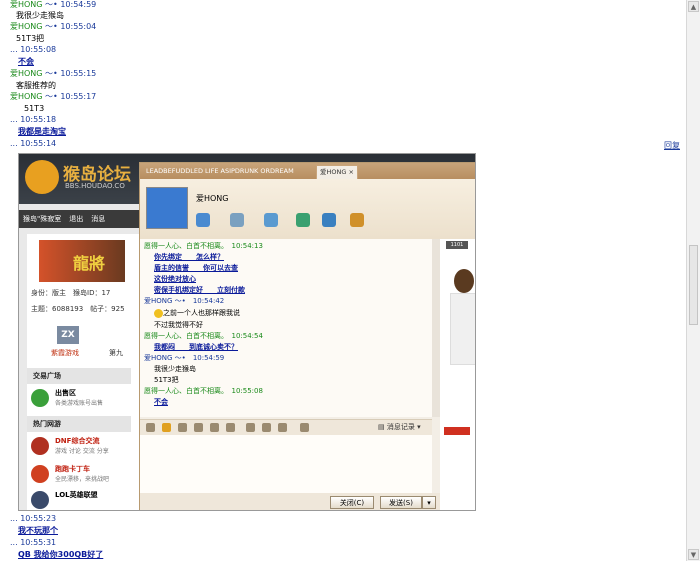  Describe the element at coordinates (166, 427) in the screenshot. I see `emoji-icon` at that location.